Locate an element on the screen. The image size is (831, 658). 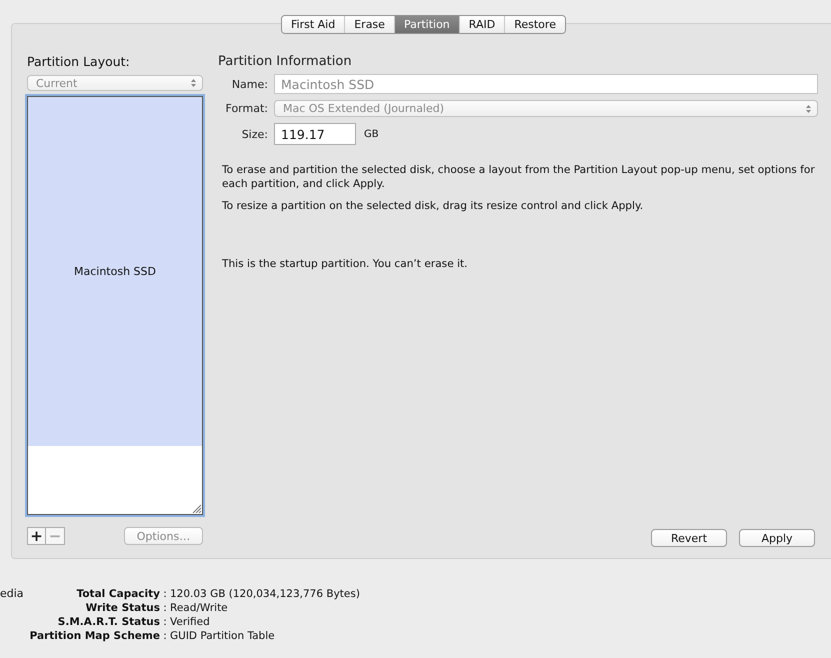
detail-label: S.M.A.R.T. Status is located at coordinates (109, 622).